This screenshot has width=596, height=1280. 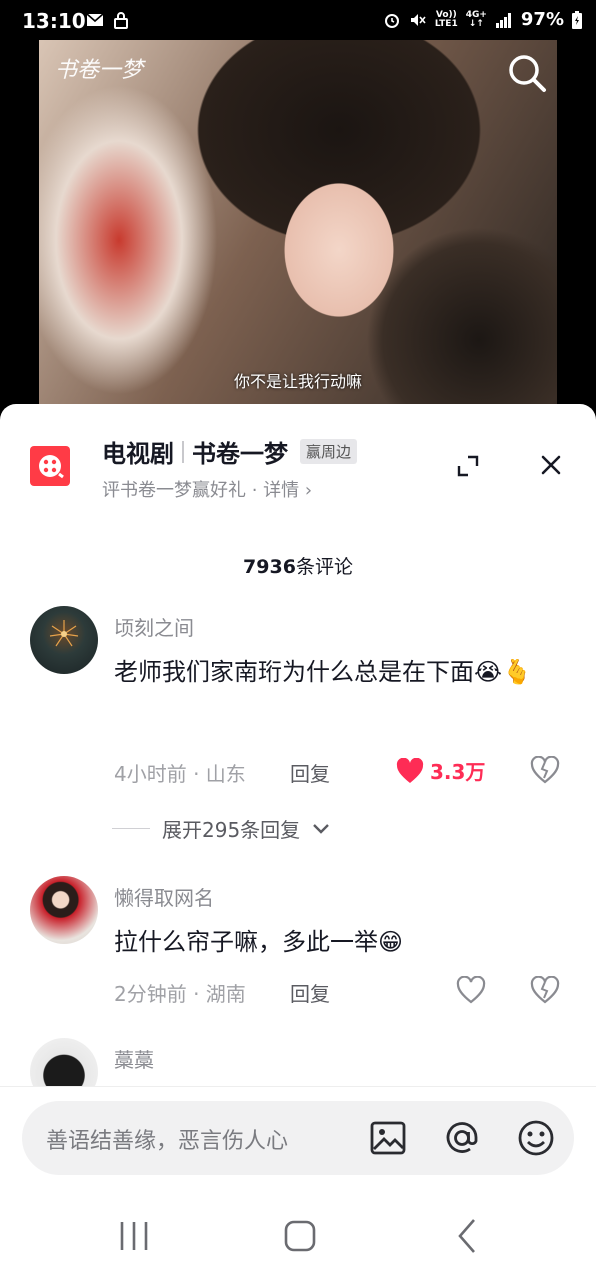 I want to click on show-subline: 评书卷一梦赢好礼 · 详情 ›, so click(x=207, y=489).